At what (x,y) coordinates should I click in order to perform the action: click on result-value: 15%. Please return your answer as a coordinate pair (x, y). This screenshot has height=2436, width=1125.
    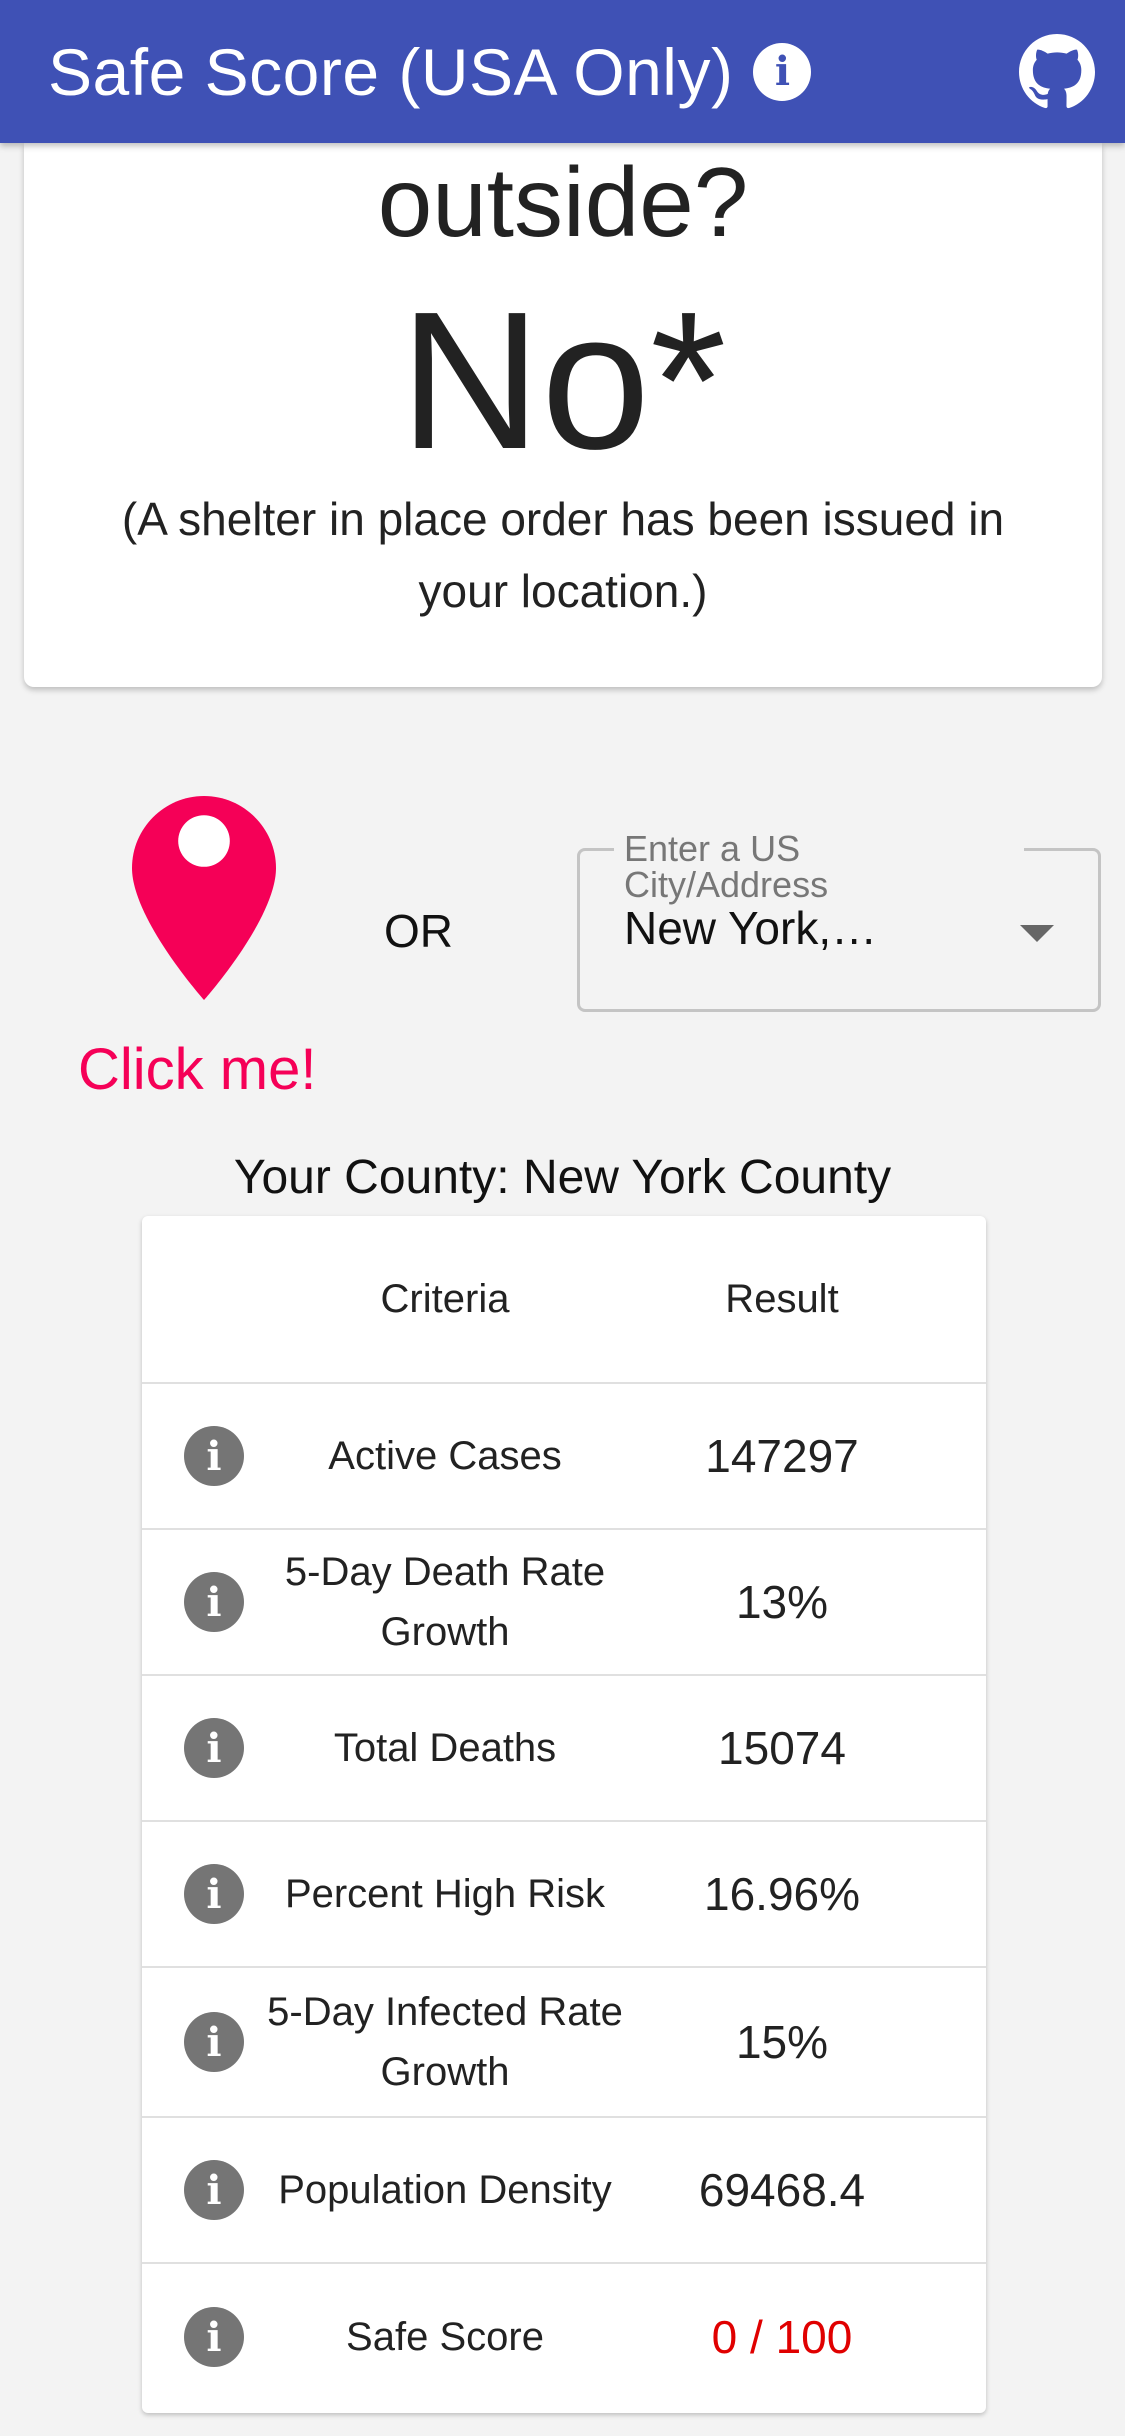
    Looking at the image, I should click on (782, 2042).